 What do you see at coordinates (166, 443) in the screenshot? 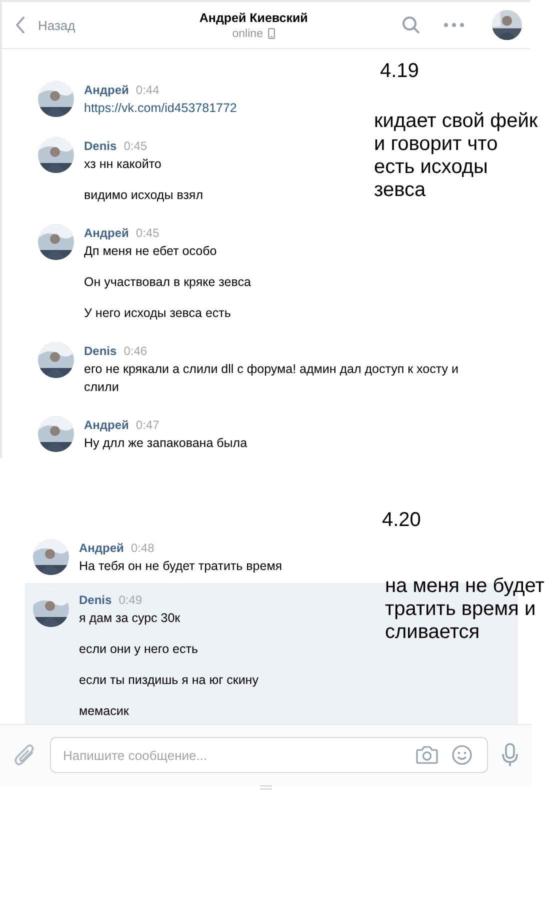
I see `message-text: Ну длл же запакована была` at bounding box center [166, 443].